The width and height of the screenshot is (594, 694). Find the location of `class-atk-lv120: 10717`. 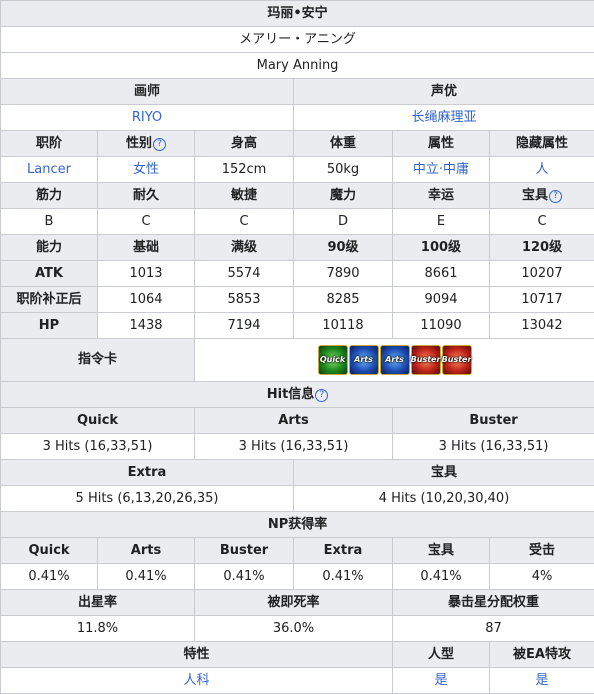

class-atk-lv120: 10717 is located at coordinates (542, 300).